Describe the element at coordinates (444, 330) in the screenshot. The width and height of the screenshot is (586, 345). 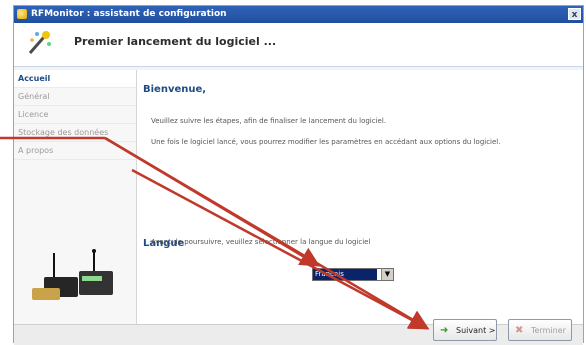
I see `arrow-right-icon: ➜` at that location.